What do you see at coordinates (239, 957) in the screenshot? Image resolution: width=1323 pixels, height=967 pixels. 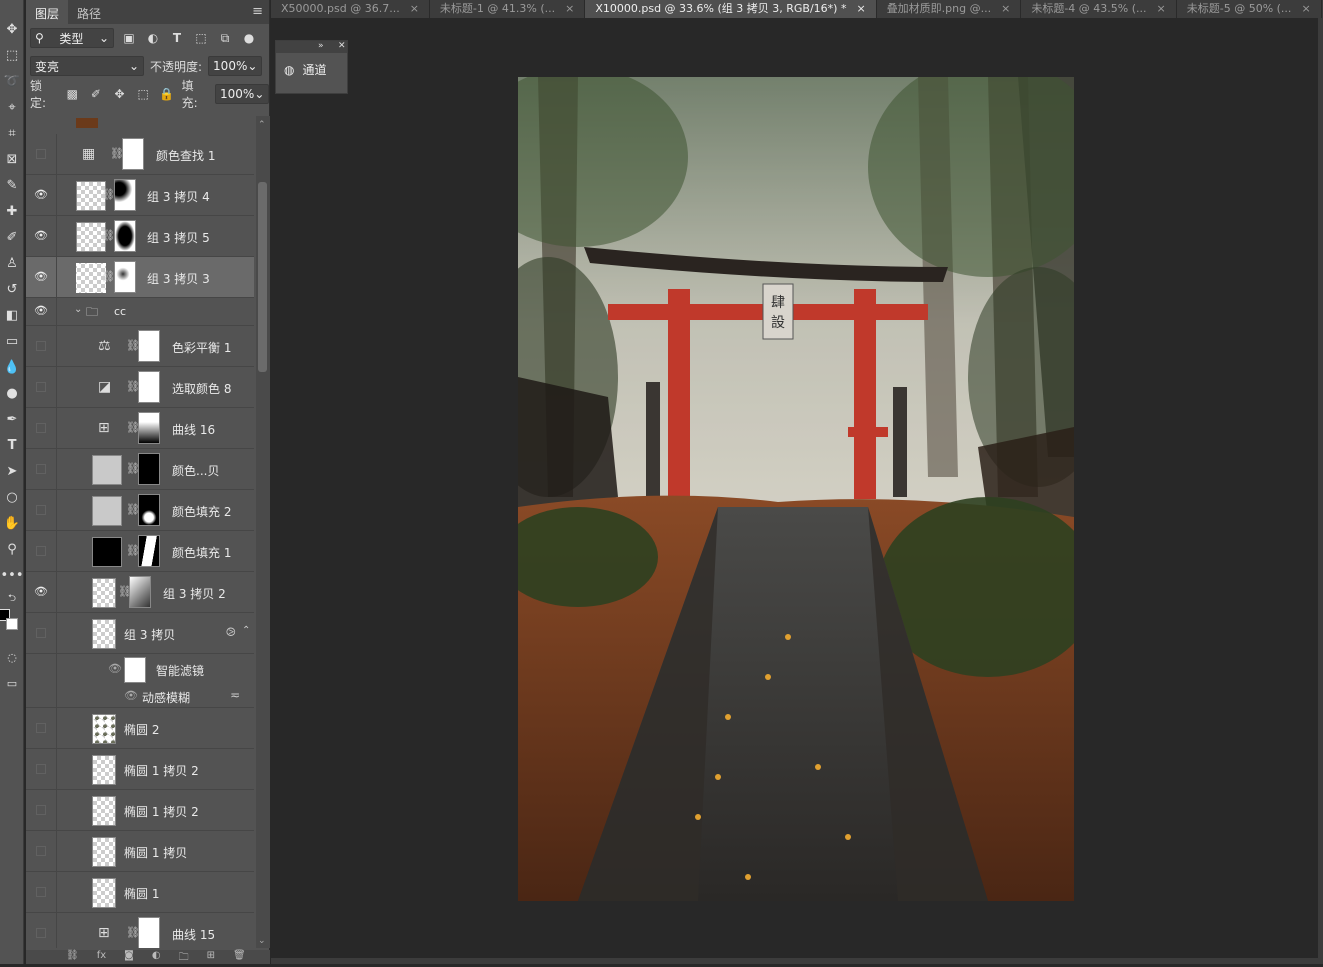 I see `trash-icon: 🗑` at bounding box center [239, 957].